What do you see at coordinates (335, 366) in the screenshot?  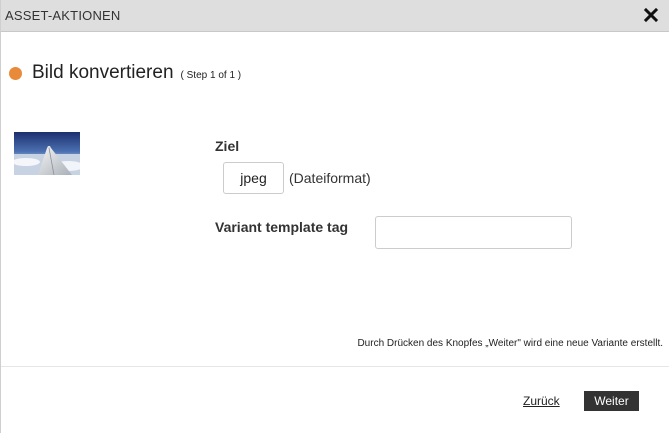 I see `footer-divider` at bounding box center [335, 366].